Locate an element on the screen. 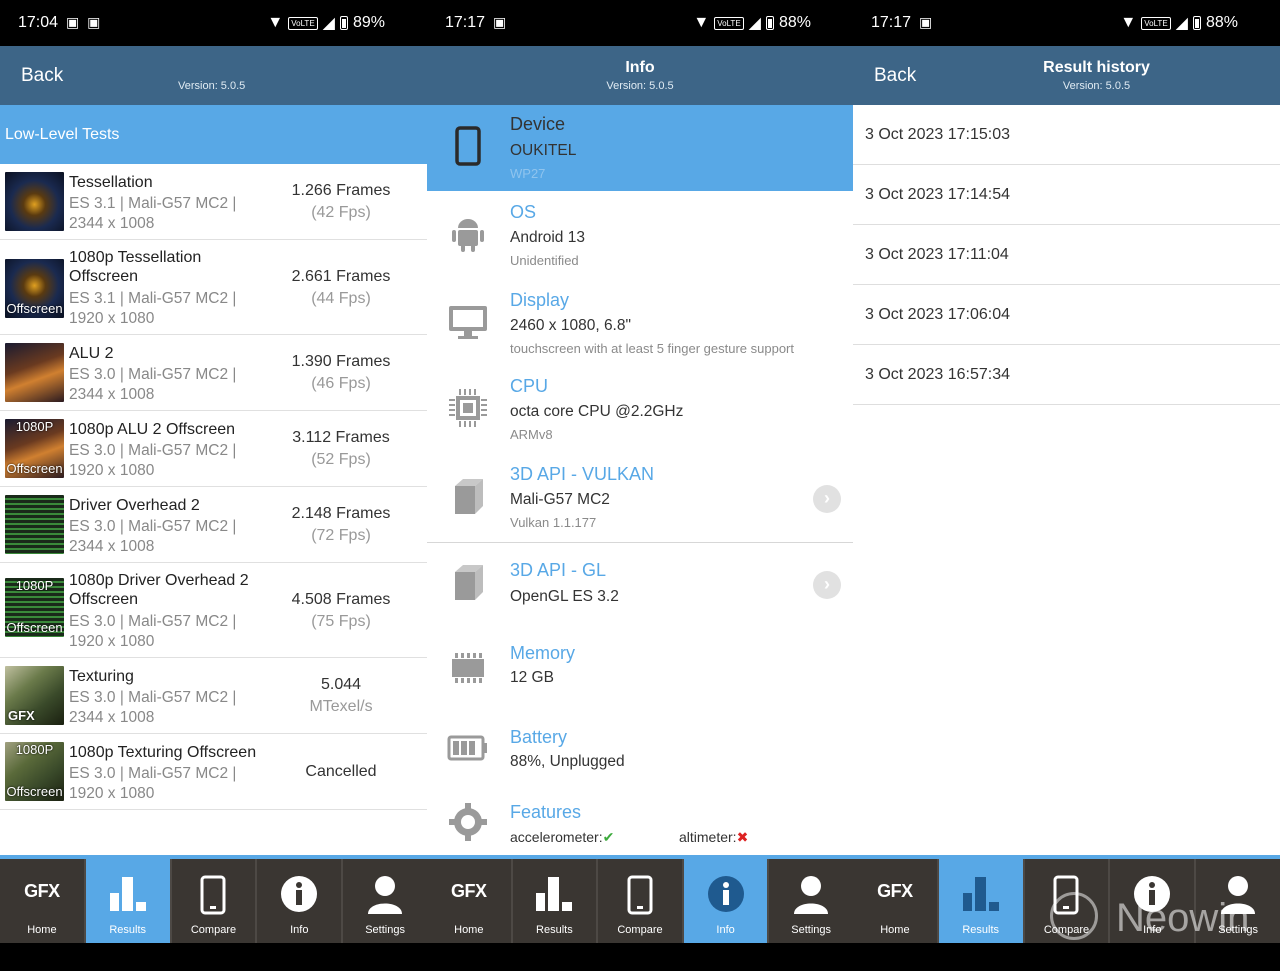 This screenshot has height=971, width=1280. feature-accelerometer: accelerometer:✔ is located at coordinates (562, 837).